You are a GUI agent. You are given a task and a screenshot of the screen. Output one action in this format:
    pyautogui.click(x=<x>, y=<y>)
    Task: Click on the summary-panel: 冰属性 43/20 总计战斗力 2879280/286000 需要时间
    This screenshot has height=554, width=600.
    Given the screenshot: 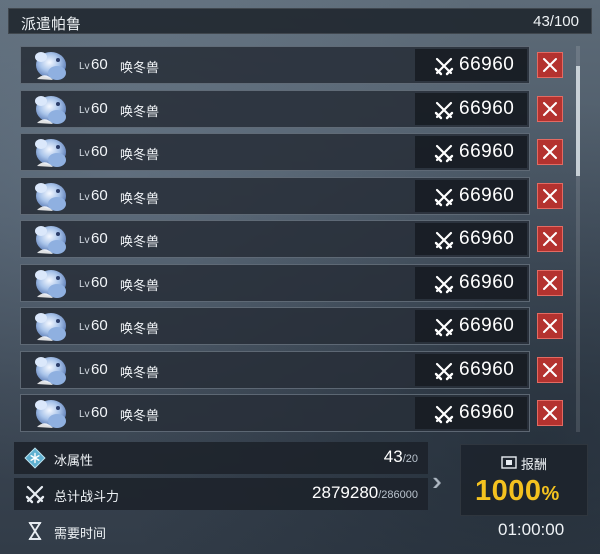 What is the action you would take?
    pyautogui.click(x=221, y=496)
    